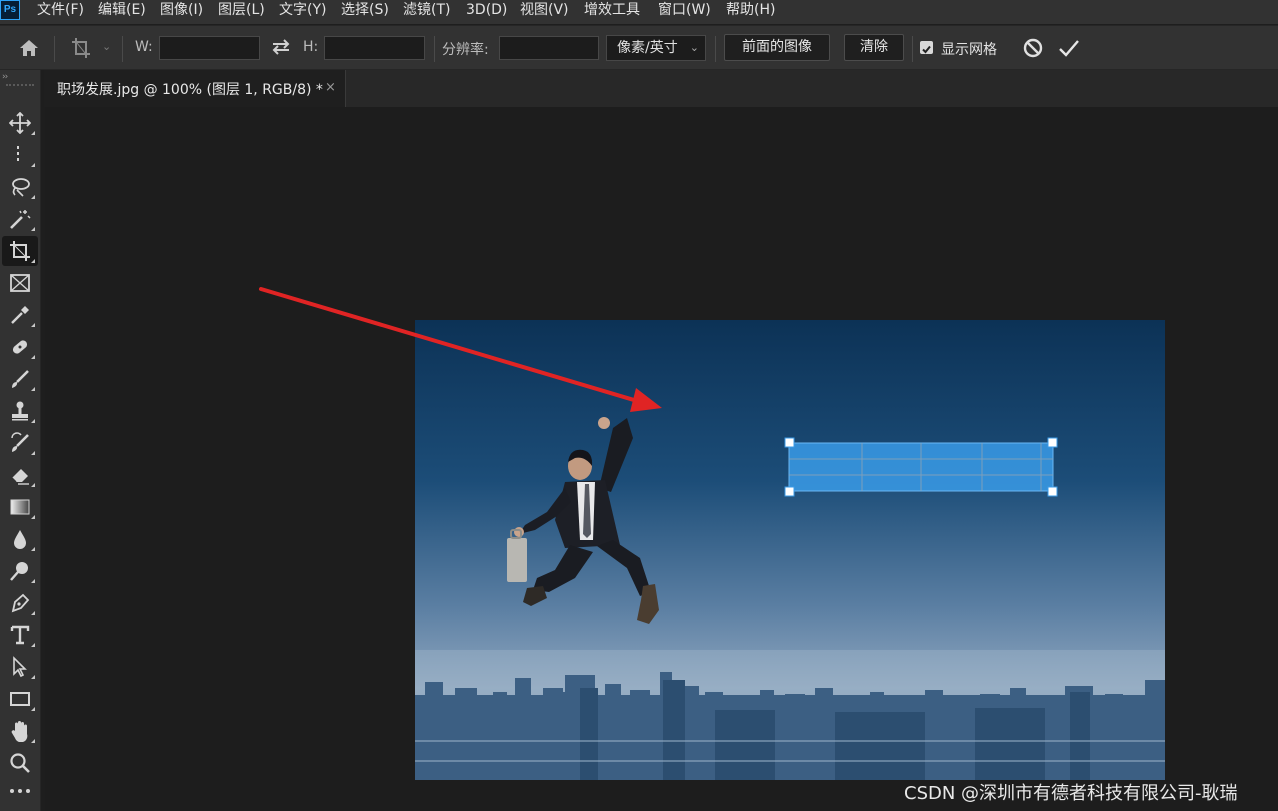 Image resolution: width=1278 pixels, height=811 pixels. I want to click on pen-tool, so click(20, 603).